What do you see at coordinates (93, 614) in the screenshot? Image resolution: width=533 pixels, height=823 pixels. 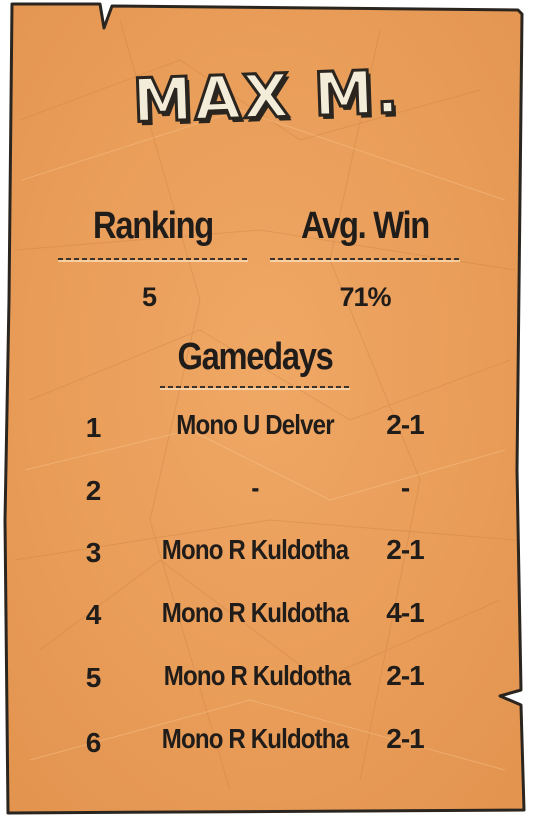 I see `gameday-number: 4` at bounding box center [93, 614].